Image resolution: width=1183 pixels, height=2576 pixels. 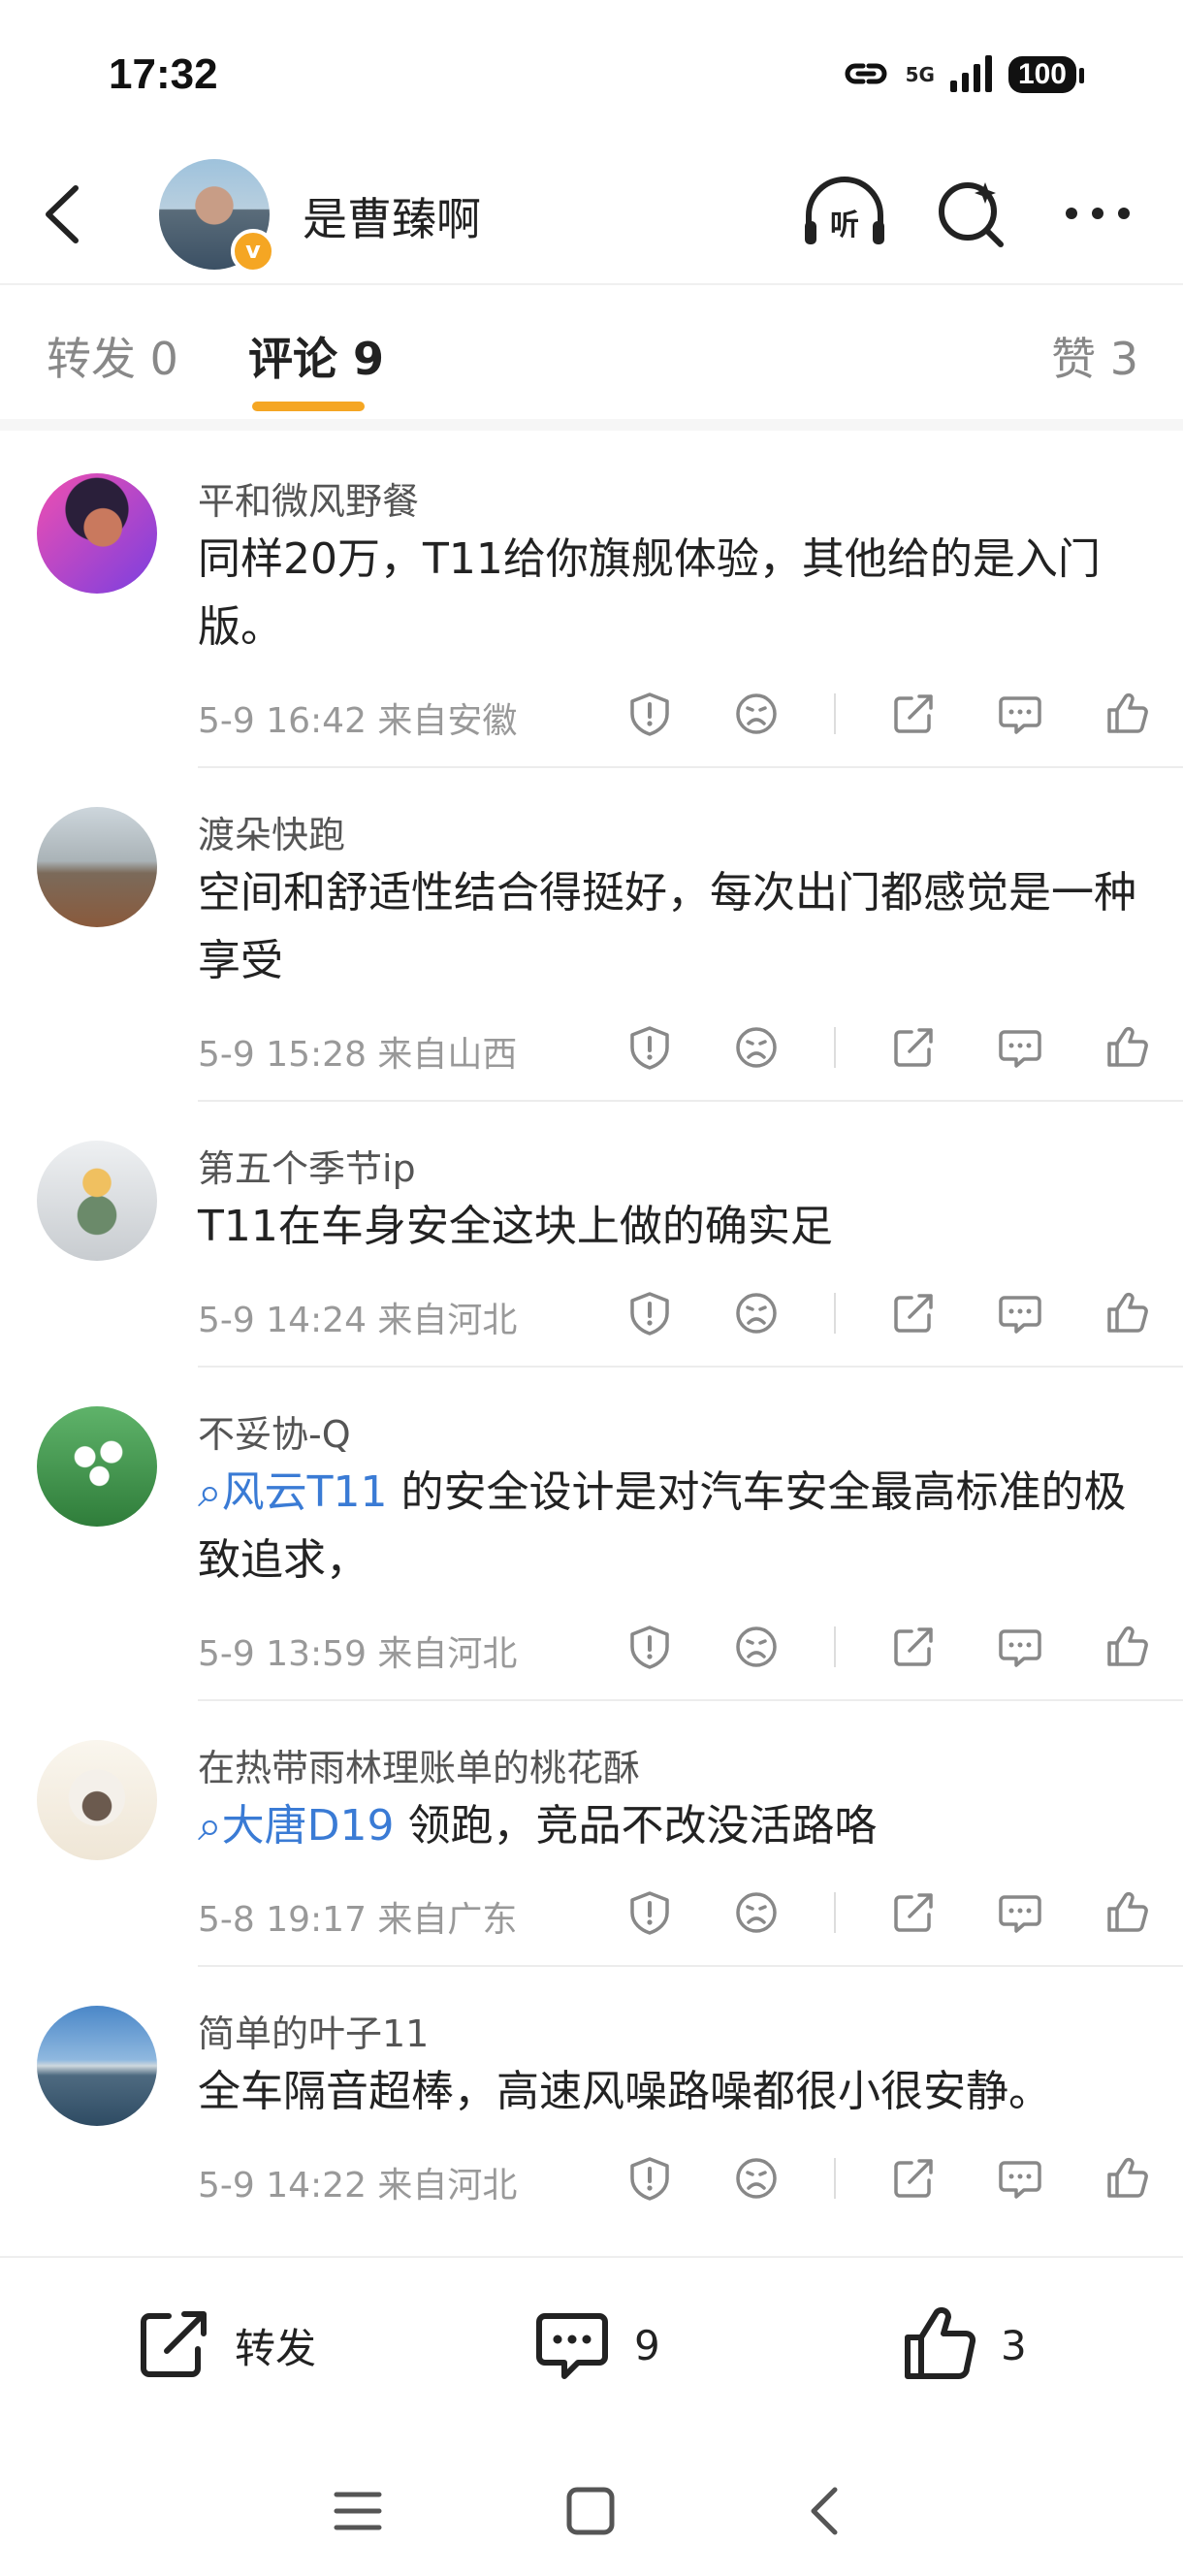 I want to click on shield-alert-icon, so click(x=649, y=1048).